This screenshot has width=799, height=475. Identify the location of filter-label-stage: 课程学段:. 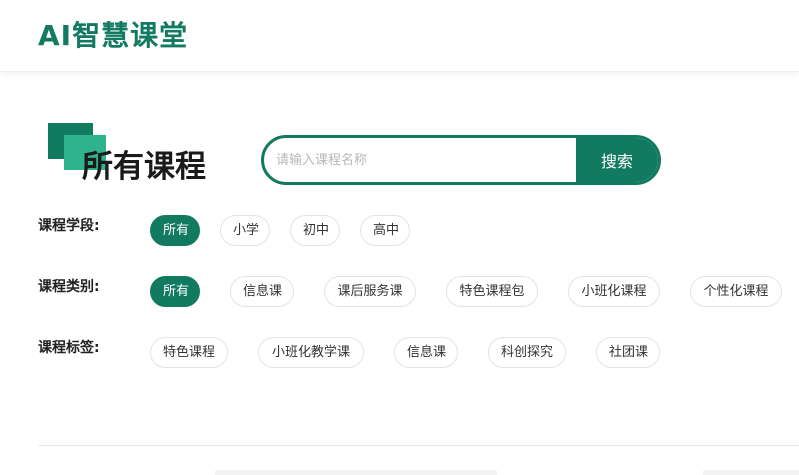
(69, 226).